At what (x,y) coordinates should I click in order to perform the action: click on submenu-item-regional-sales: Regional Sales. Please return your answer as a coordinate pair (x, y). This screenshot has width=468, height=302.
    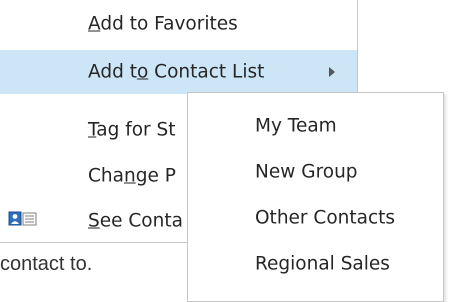
    Looking at the image, I should click on (315, 264).